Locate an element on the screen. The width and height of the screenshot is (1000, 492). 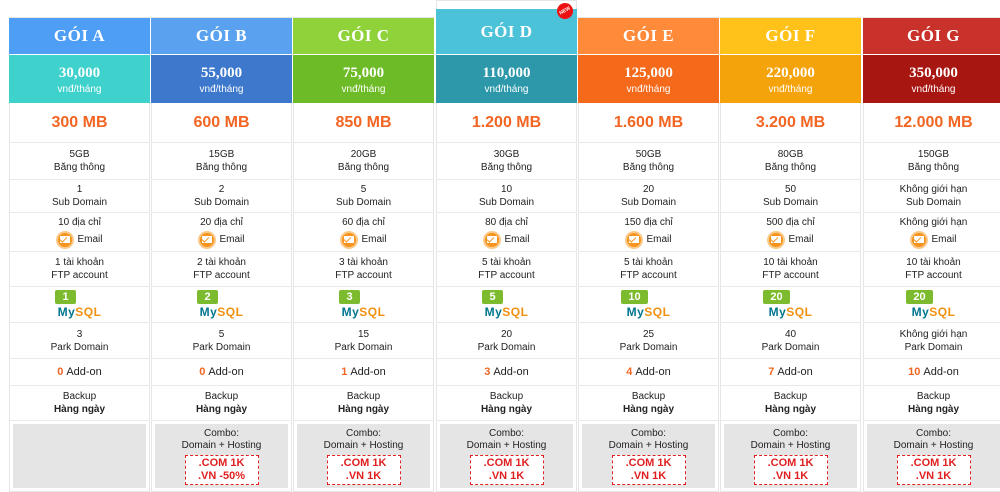
plan-price: 110,000 is located at coordinates (506, 73).